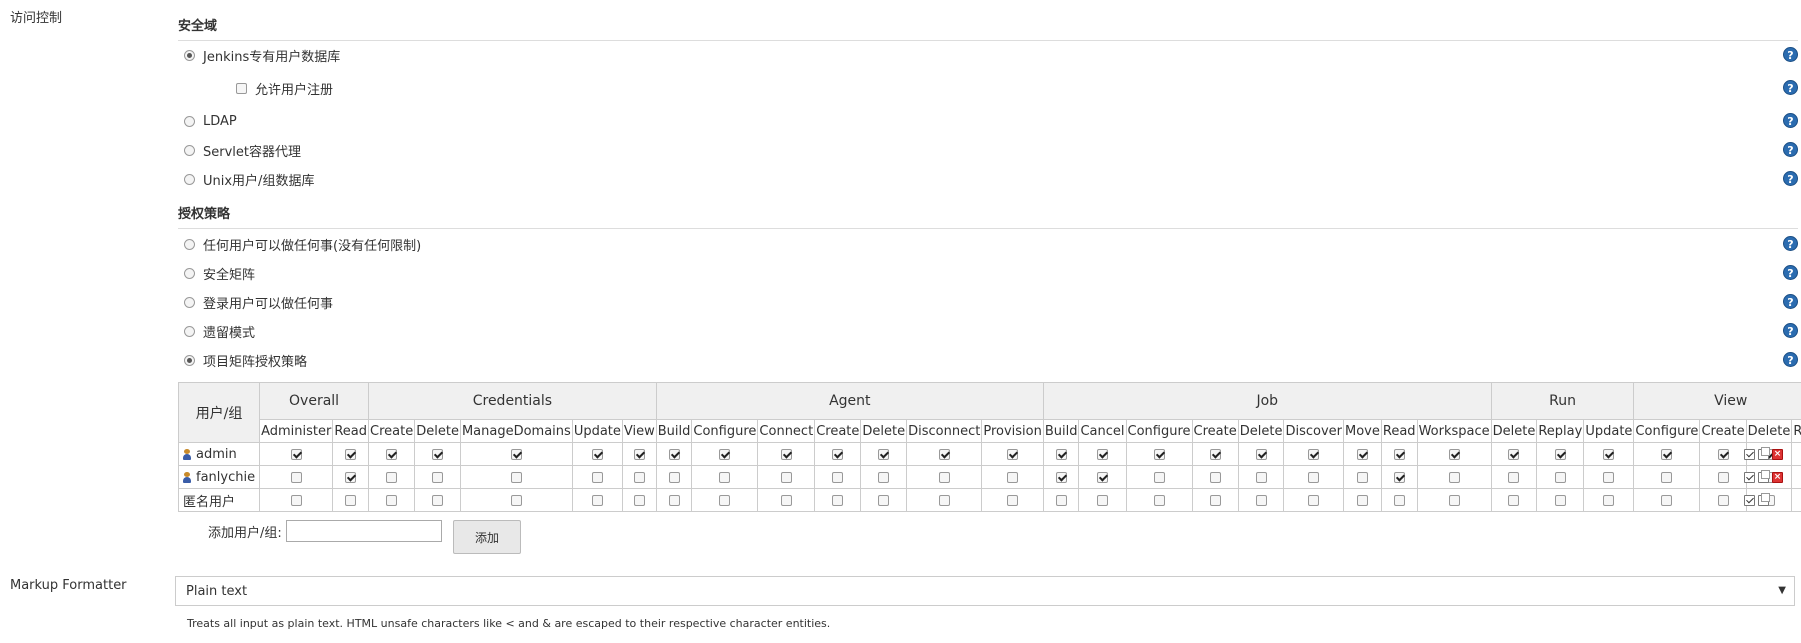 Image resolution: width=1801 pixels, height=643 pixels. What do you see at coordinates (189, 150) in the screenshot?
I see `realm-servlet-radio` at bounding box center [189, 150].